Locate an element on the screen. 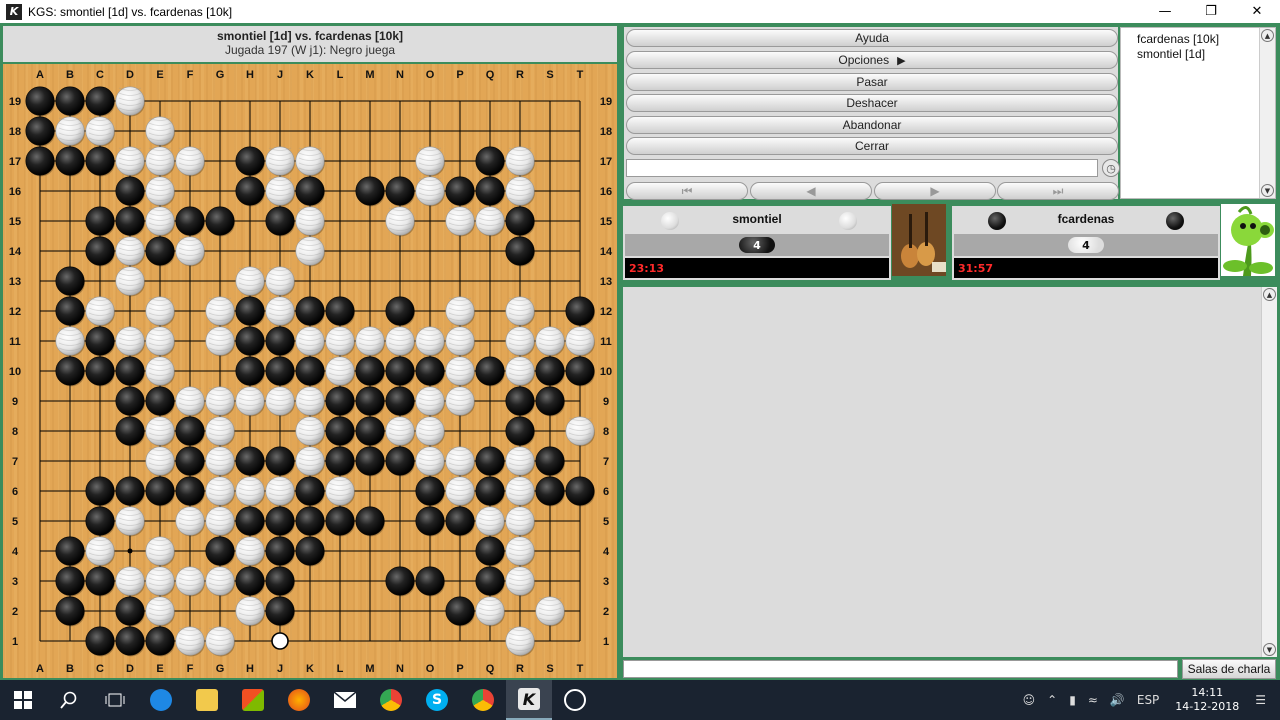  store-icon is located at coordinates (253, 700).